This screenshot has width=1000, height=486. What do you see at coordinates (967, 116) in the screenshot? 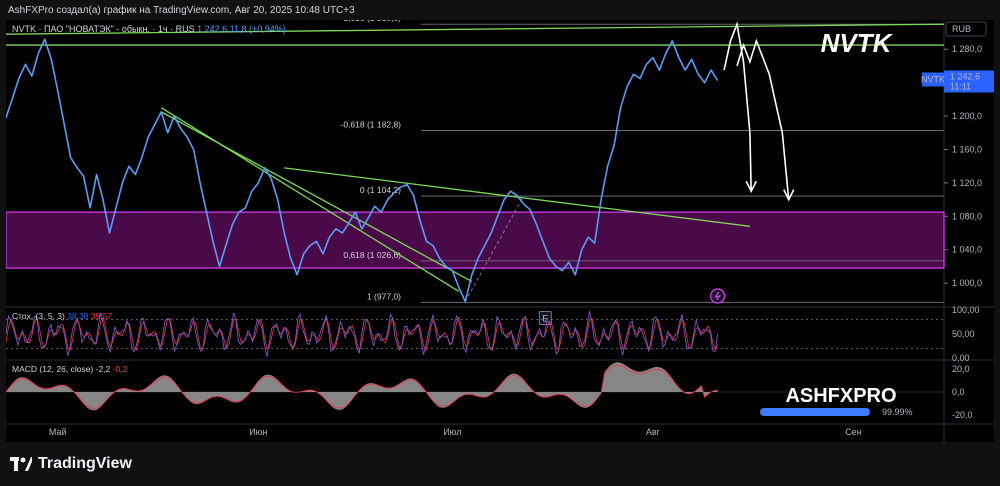
I see `price-axis-tick-label: 1 200,0` at bounding box center [967, 116].